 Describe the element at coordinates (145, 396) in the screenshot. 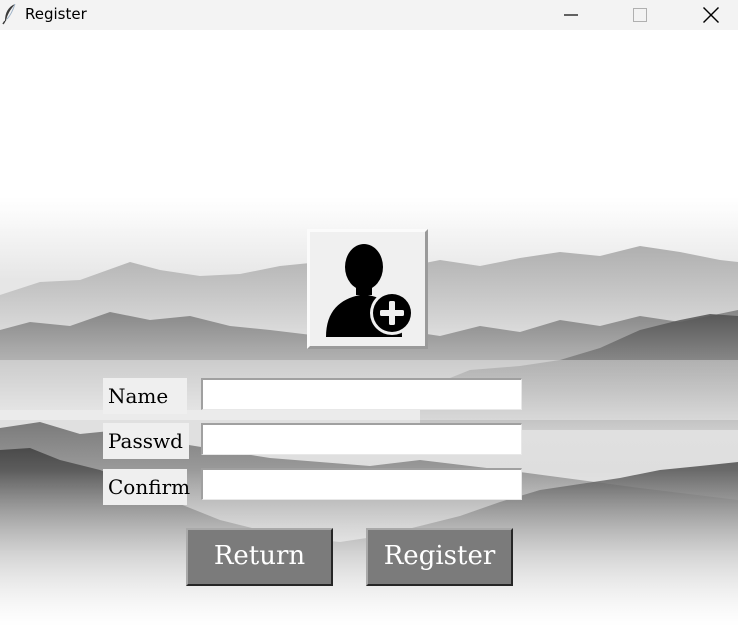

I see `name-label: Name` at that location.